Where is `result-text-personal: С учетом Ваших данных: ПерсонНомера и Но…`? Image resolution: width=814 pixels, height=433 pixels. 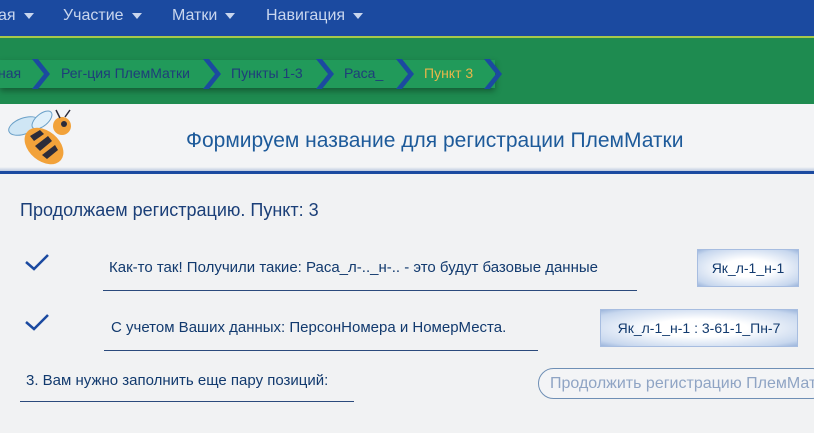 result-text-personal: С учетом Ваших данных: ПерсонНомера и Но… is located at coordinates (309, 327).